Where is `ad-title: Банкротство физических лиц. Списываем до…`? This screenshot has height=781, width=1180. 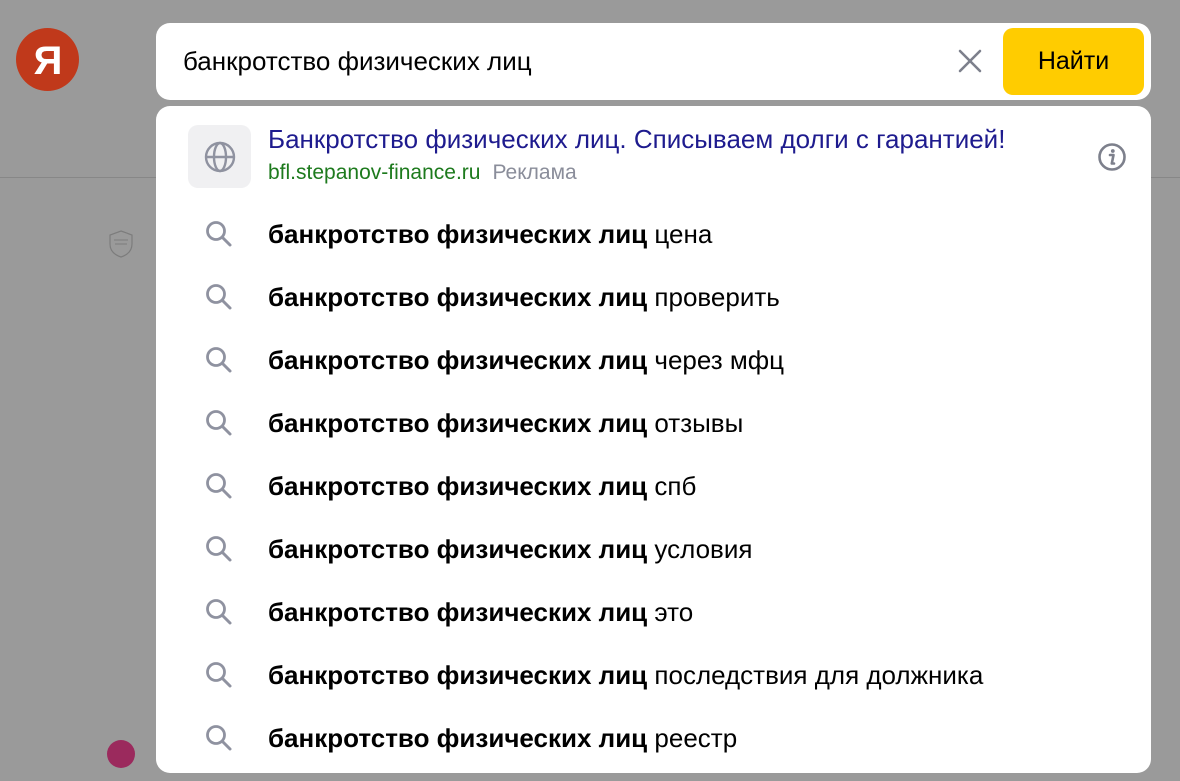 ad-title: Банкротство физических лиц. Списываем до… is located at coordinates (636, 139).